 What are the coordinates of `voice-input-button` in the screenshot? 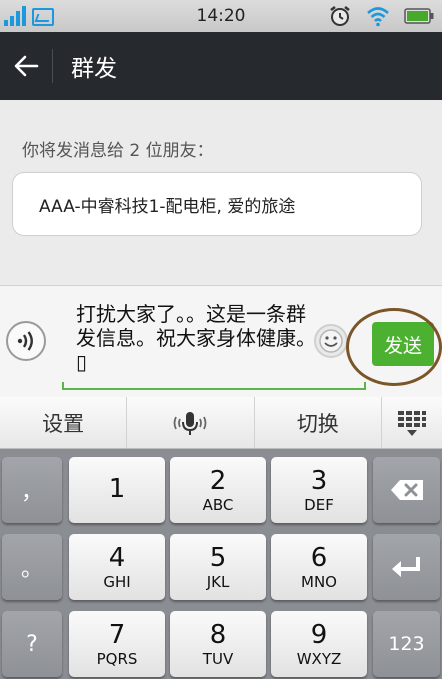 It's located at (191, 422).